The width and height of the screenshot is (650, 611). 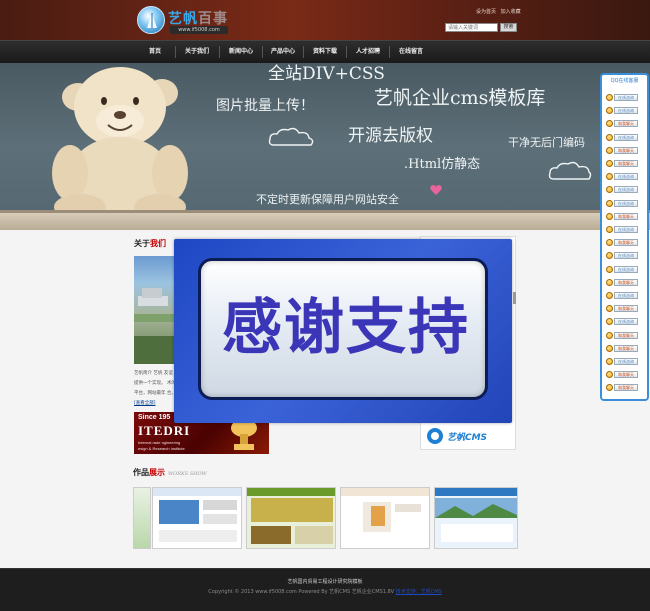 I want to click on wooden-shelf, so click(x=325, y=221).